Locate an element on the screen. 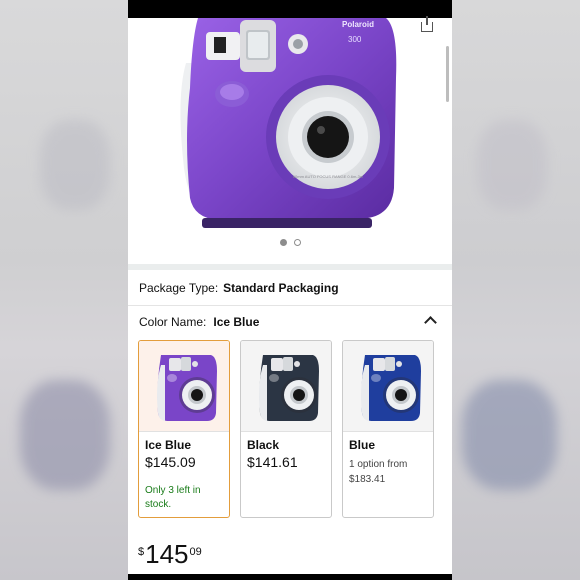 Image resolution: width=580 pixels, height=580 pixels. color-swatch-3: Blue 1 option from $183.41 is located at coordinates (388, 429).